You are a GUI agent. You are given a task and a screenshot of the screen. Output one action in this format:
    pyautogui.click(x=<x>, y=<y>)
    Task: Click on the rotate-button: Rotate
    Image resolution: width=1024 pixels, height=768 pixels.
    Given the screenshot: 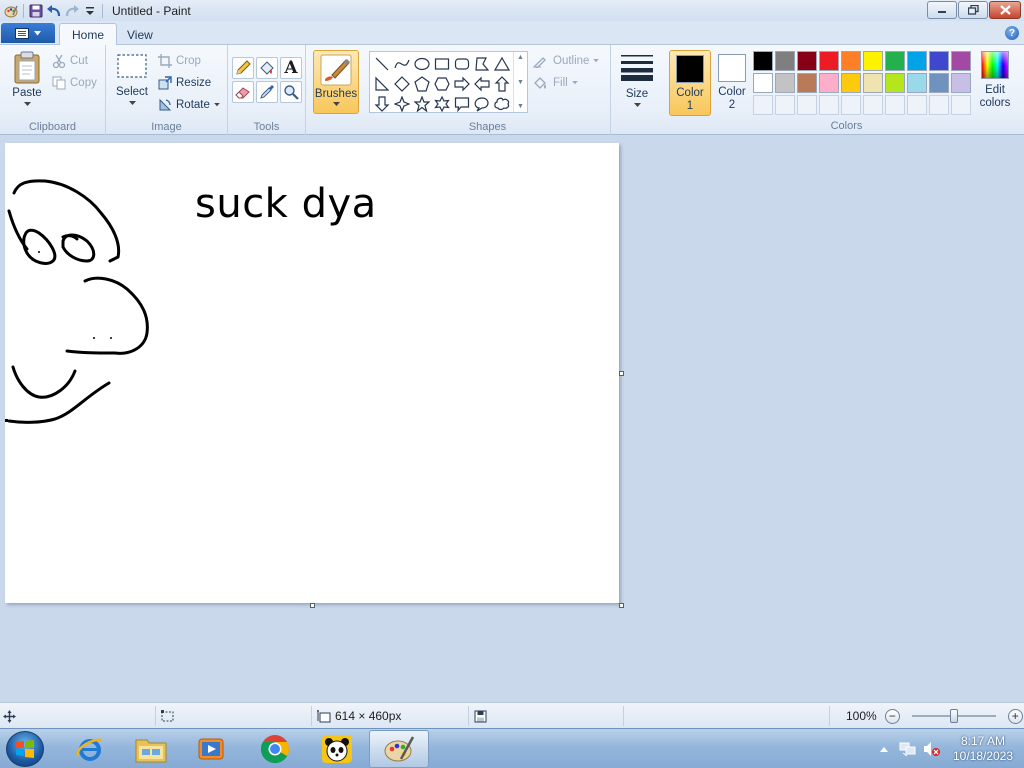 What is the action you would take?
    pyautogui.click(x=189, y=105)
    